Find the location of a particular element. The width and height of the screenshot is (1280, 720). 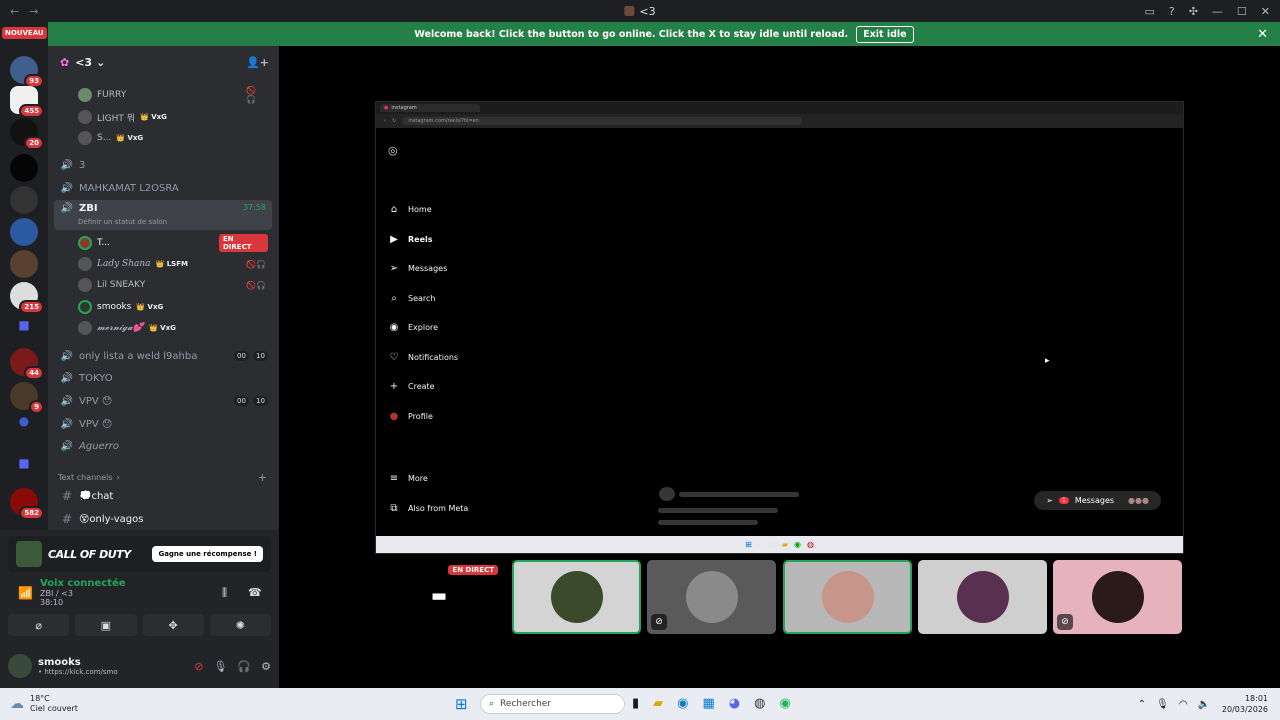

voice-connected: Voix connectée is located at coordinates (154, 583).